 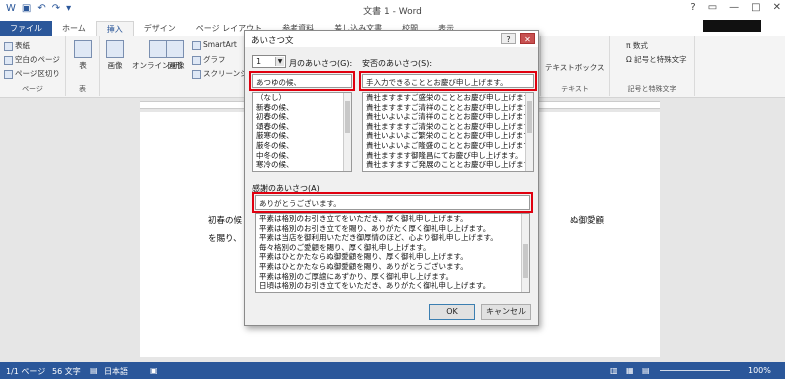 I want to click on cover-page-button: 表紙, so click(x=17, y=45).